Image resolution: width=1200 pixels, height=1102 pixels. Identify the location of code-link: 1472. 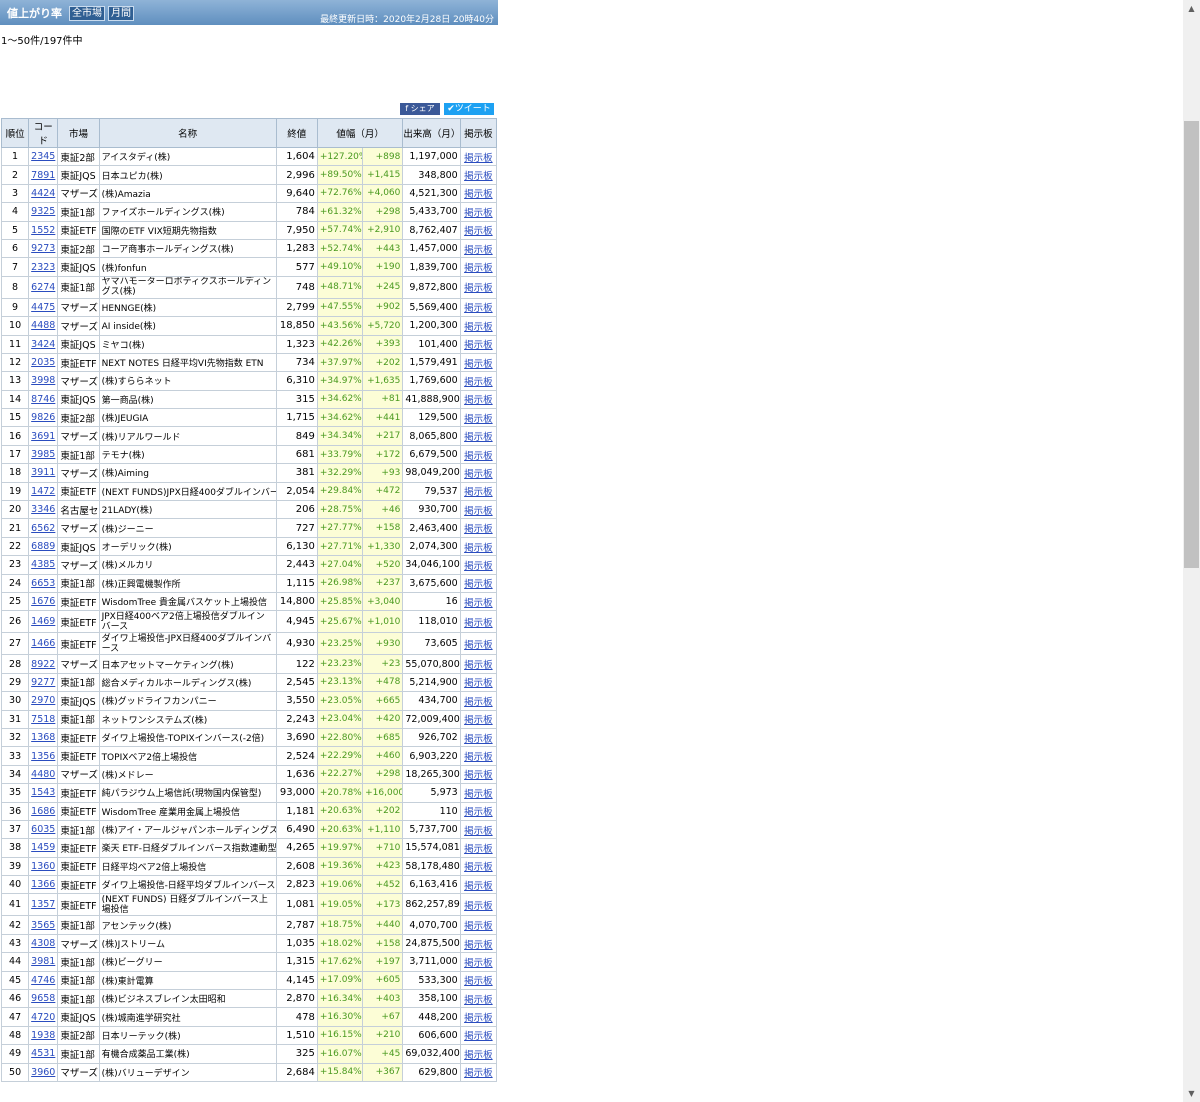
(43, 491).